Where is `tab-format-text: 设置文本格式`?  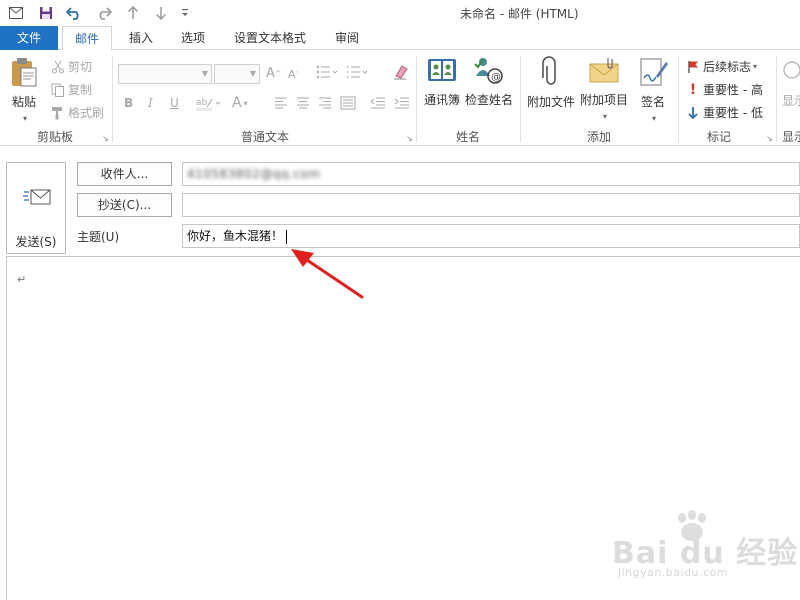
tab-format-text: 设置文本格式 is located at coordinates (270, 38).